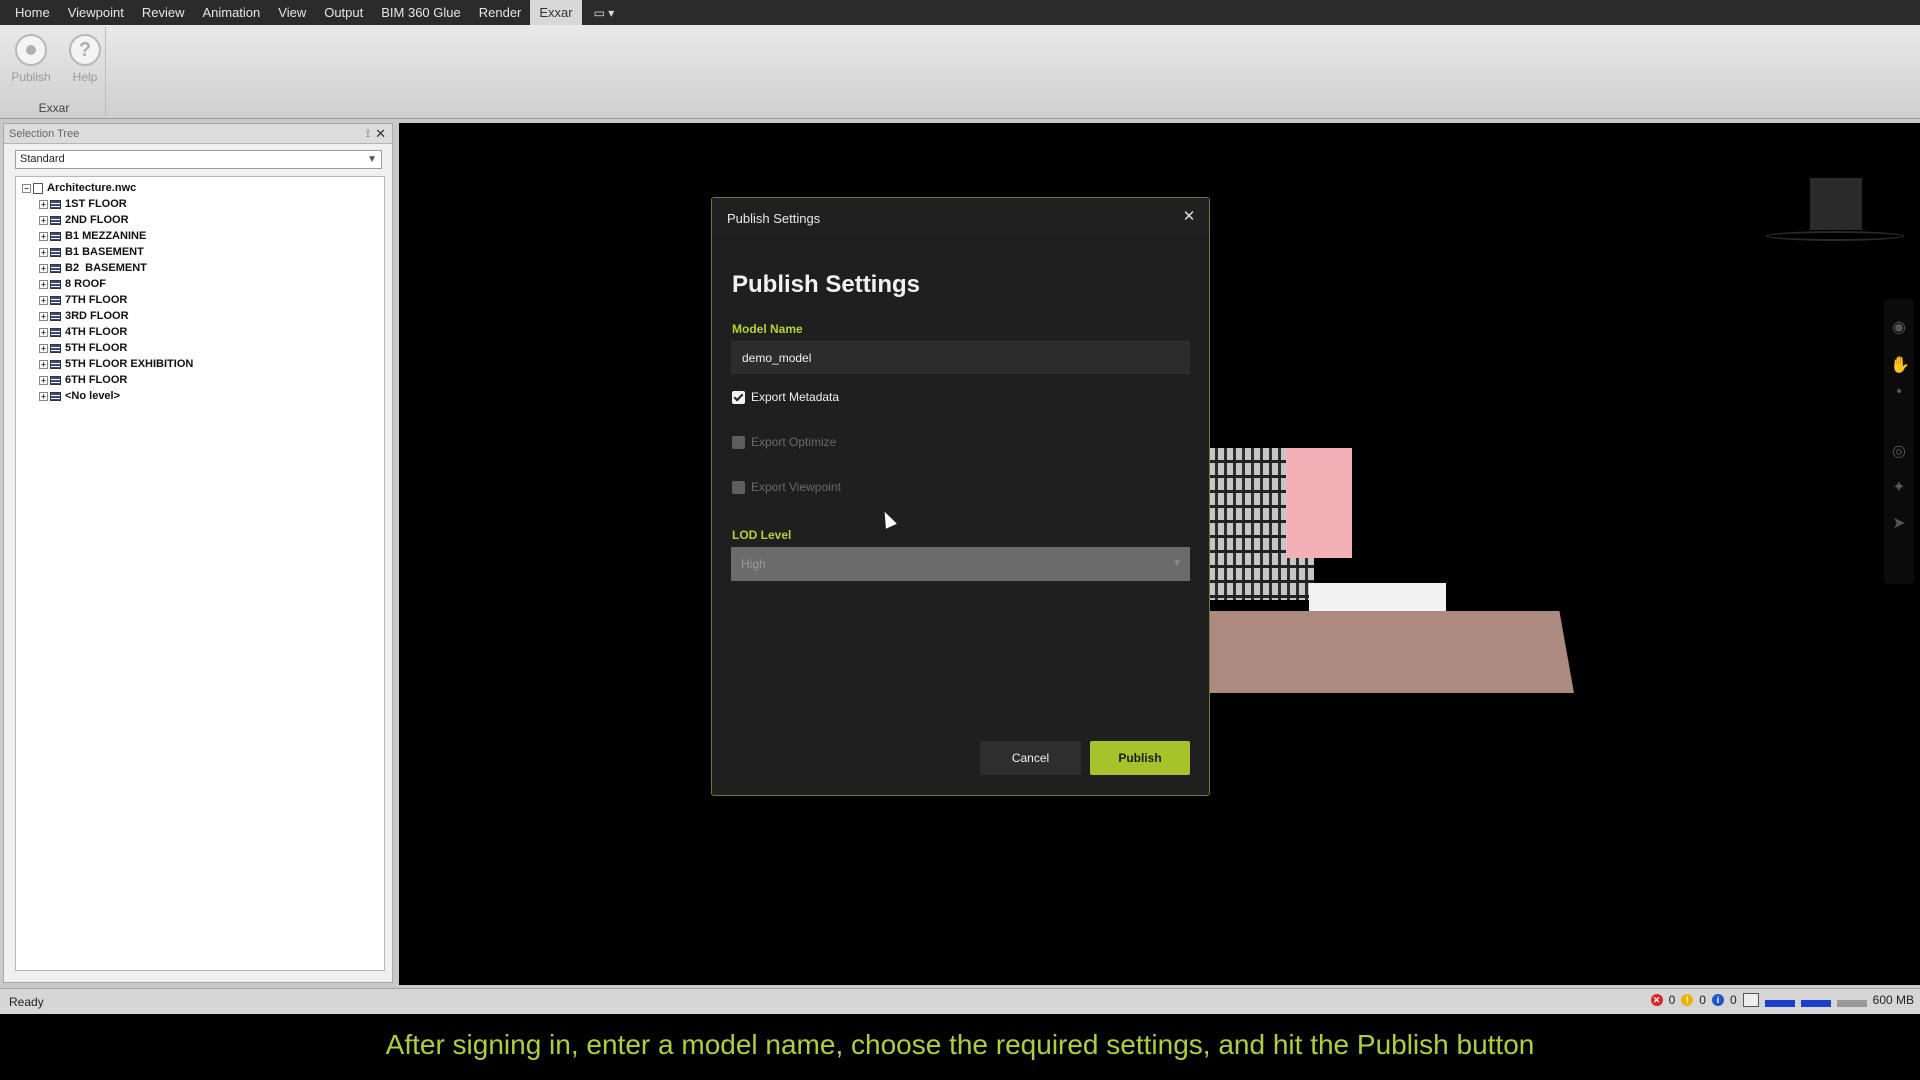  Describe the element at coordinates (292, 12) in the screenshot. I see `menu-view: View` at that location.